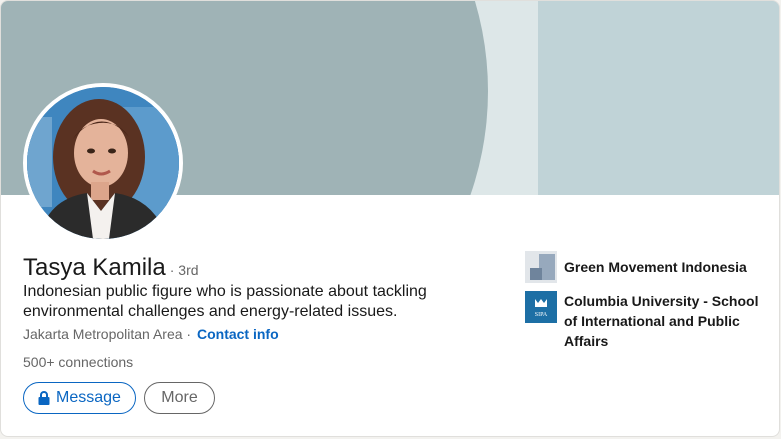 This screenshot has width=781, height=439. What do you see at coordinates (88, 397) in the screenshot?
I see `message-button-label: Message` at bounding box center [88, 397].